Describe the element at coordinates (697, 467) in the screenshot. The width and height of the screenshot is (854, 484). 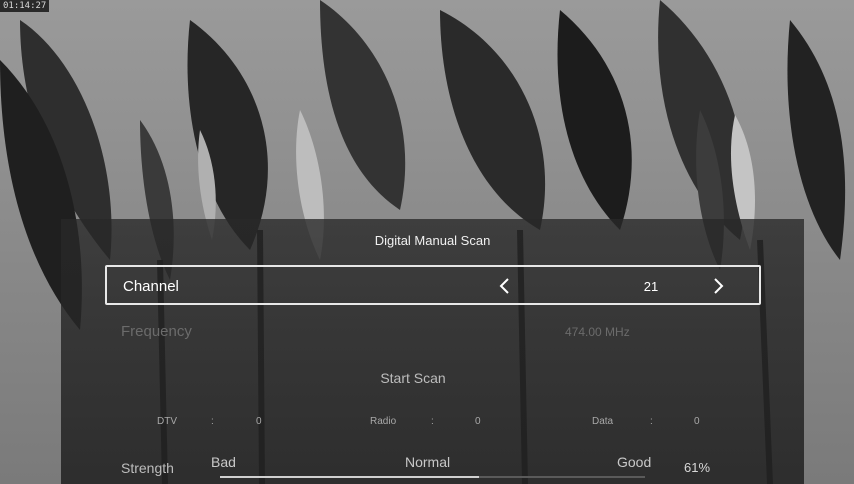
I see `strength-percent: 61%` at that location.